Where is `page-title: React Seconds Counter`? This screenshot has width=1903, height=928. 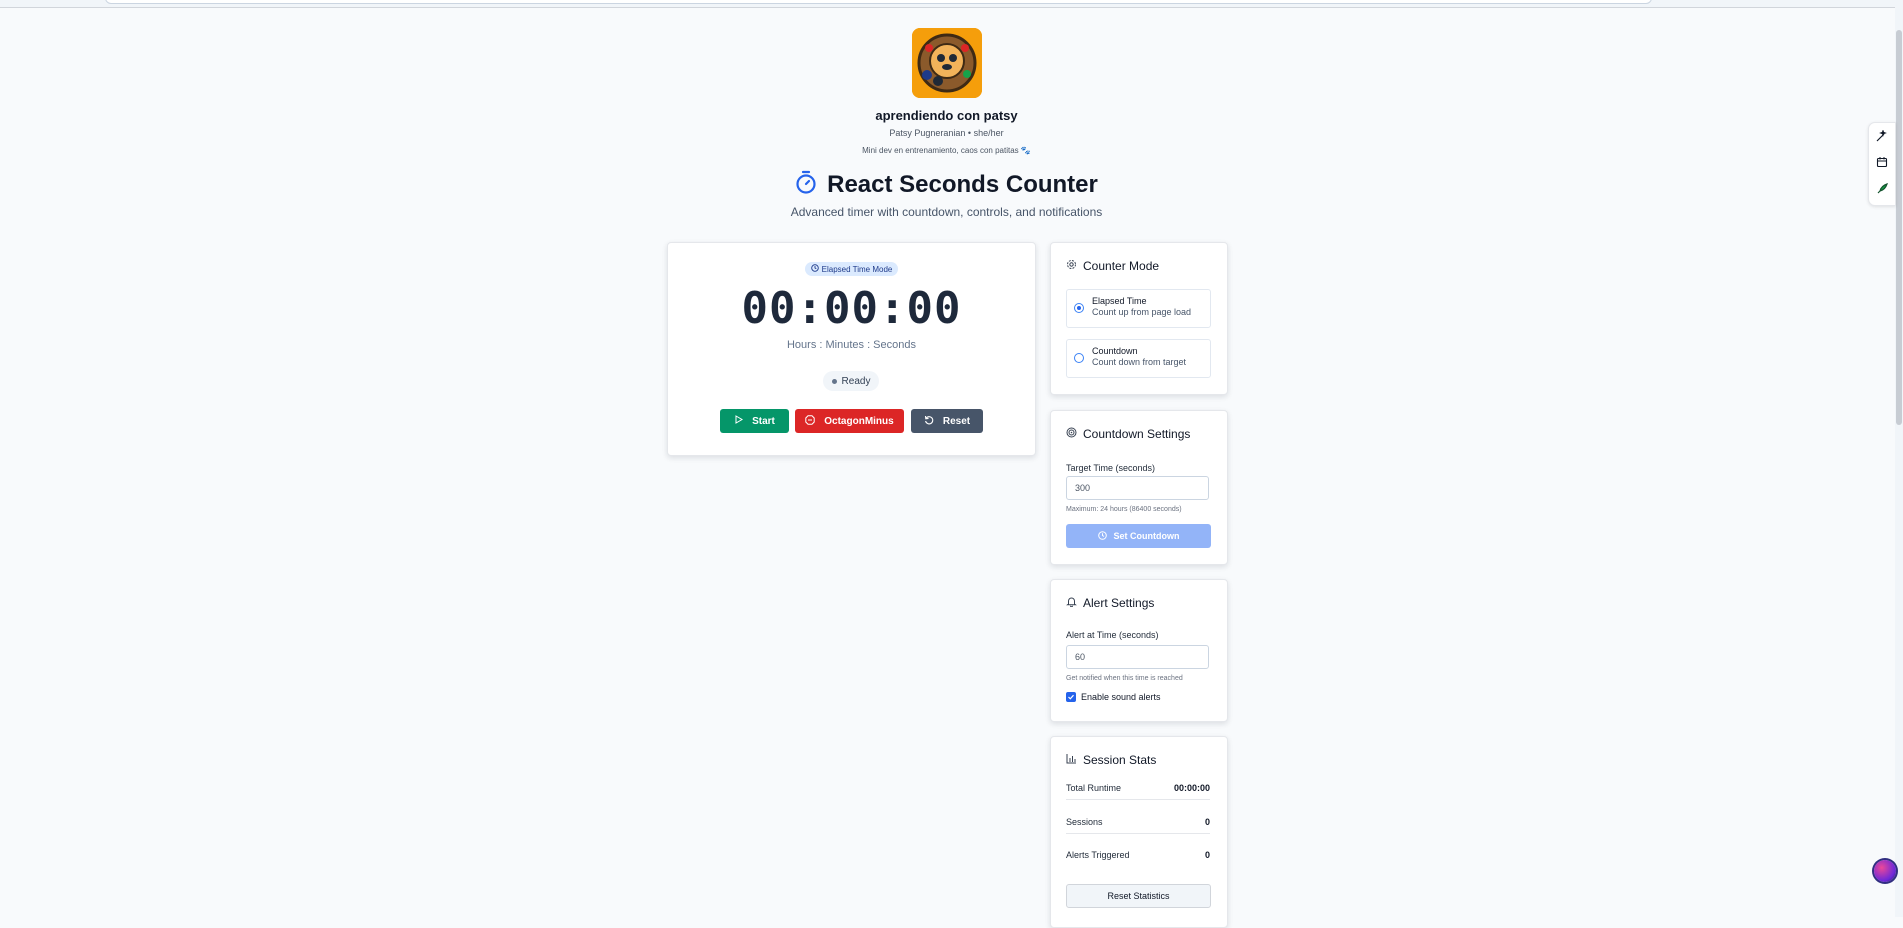
page-title: React Seconds Counter is located at coordinates (946, 184).